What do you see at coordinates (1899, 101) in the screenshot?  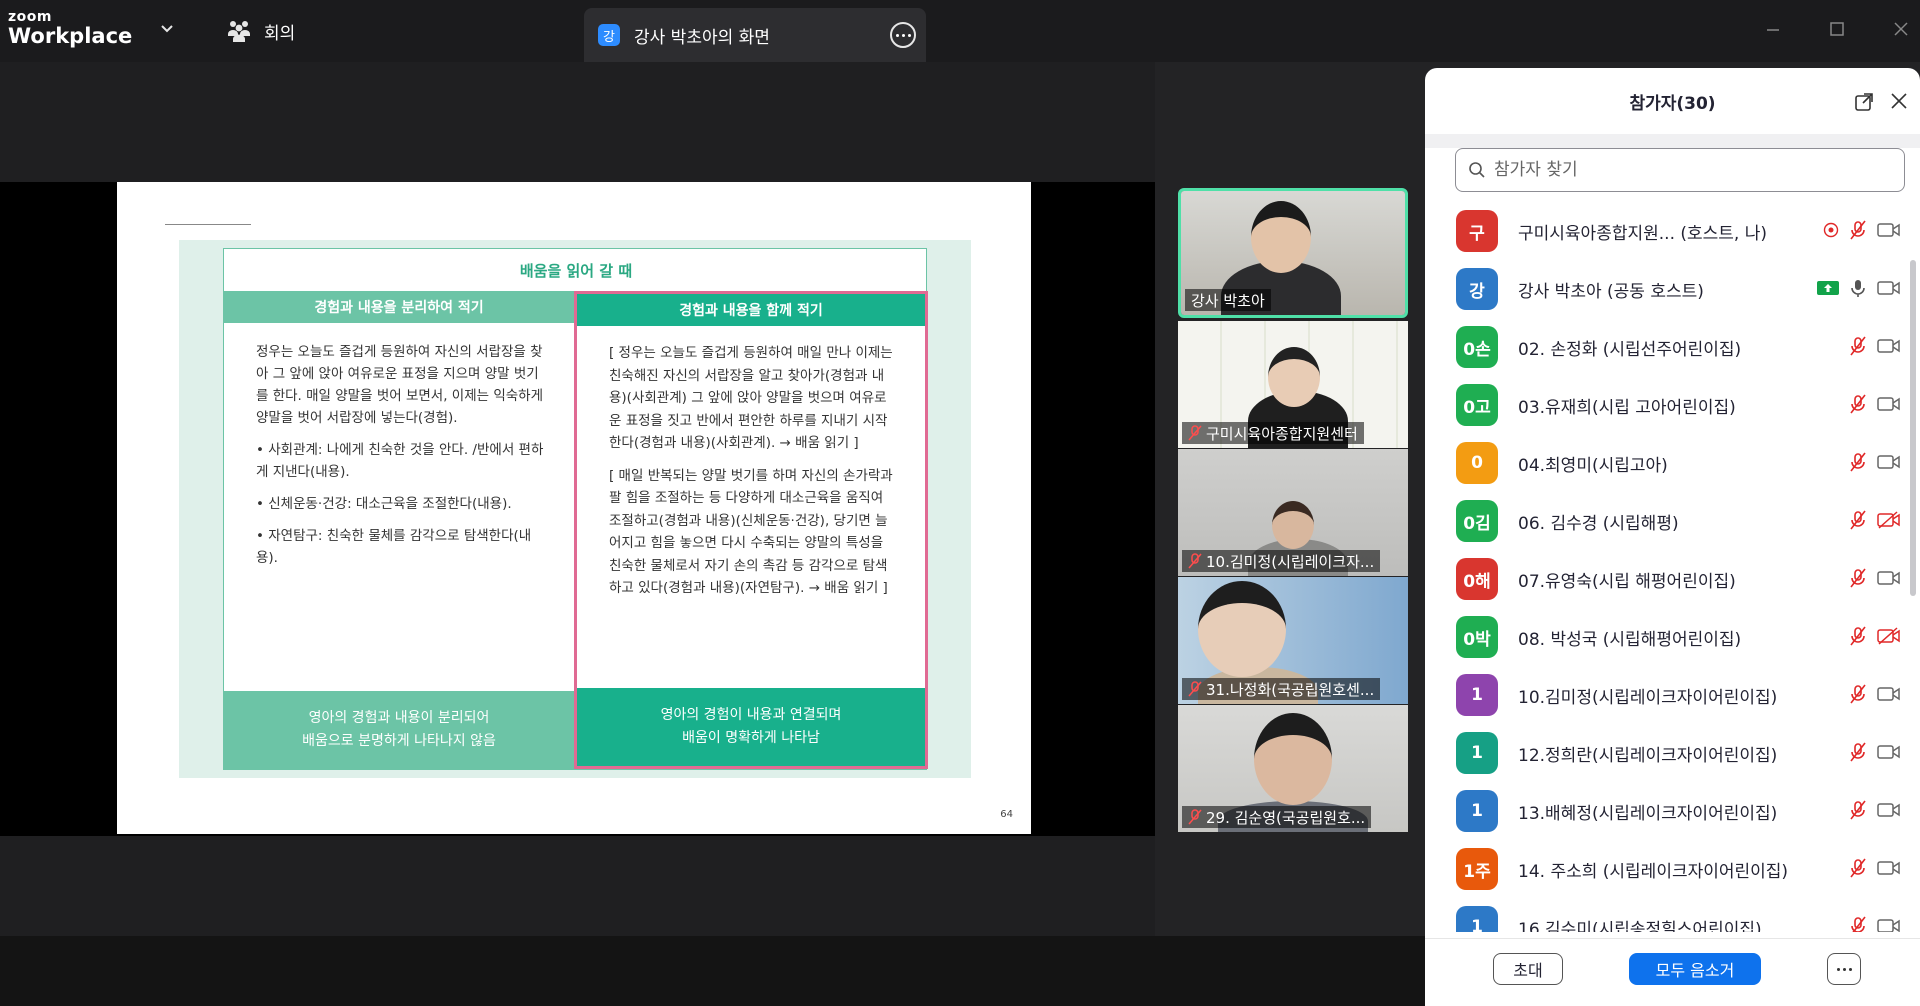 I see `close-panel-icon` at bounding box center [1899, 101].